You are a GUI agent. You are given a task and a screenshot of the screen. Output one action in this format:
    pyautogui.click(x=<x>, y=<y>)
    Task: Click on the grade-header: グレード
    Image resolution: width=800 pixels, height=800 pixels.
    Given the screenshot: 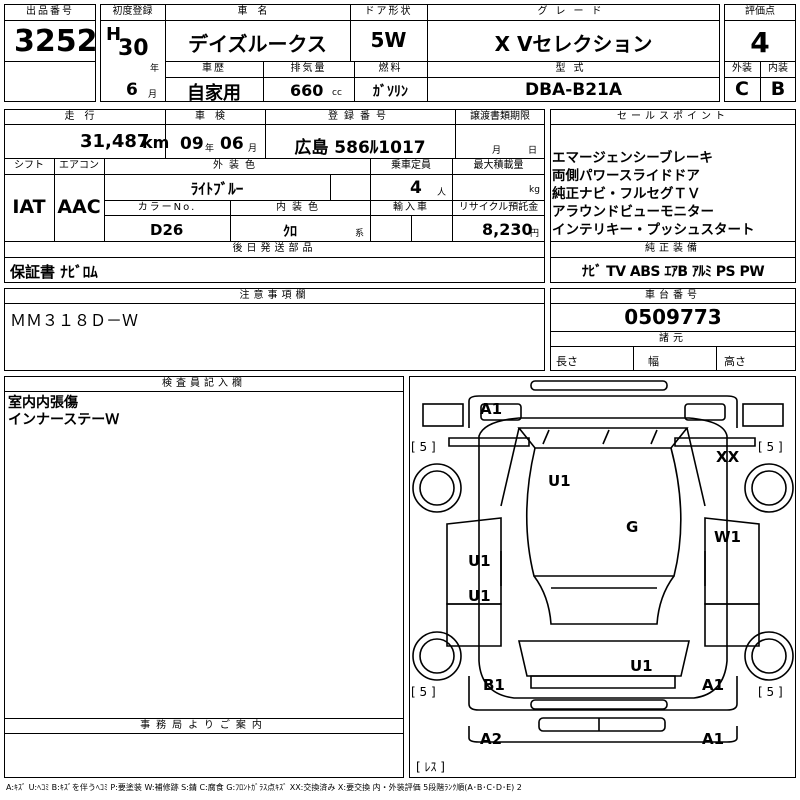 What is the action you would take?
    pyautogui.click(x=573, y=11)
    